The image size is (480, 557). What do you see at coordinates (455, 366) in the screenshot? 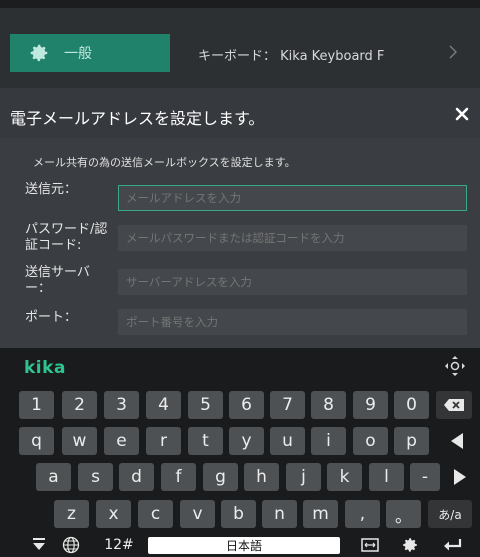
I see `move-icon` at bounding box center [455, 366].